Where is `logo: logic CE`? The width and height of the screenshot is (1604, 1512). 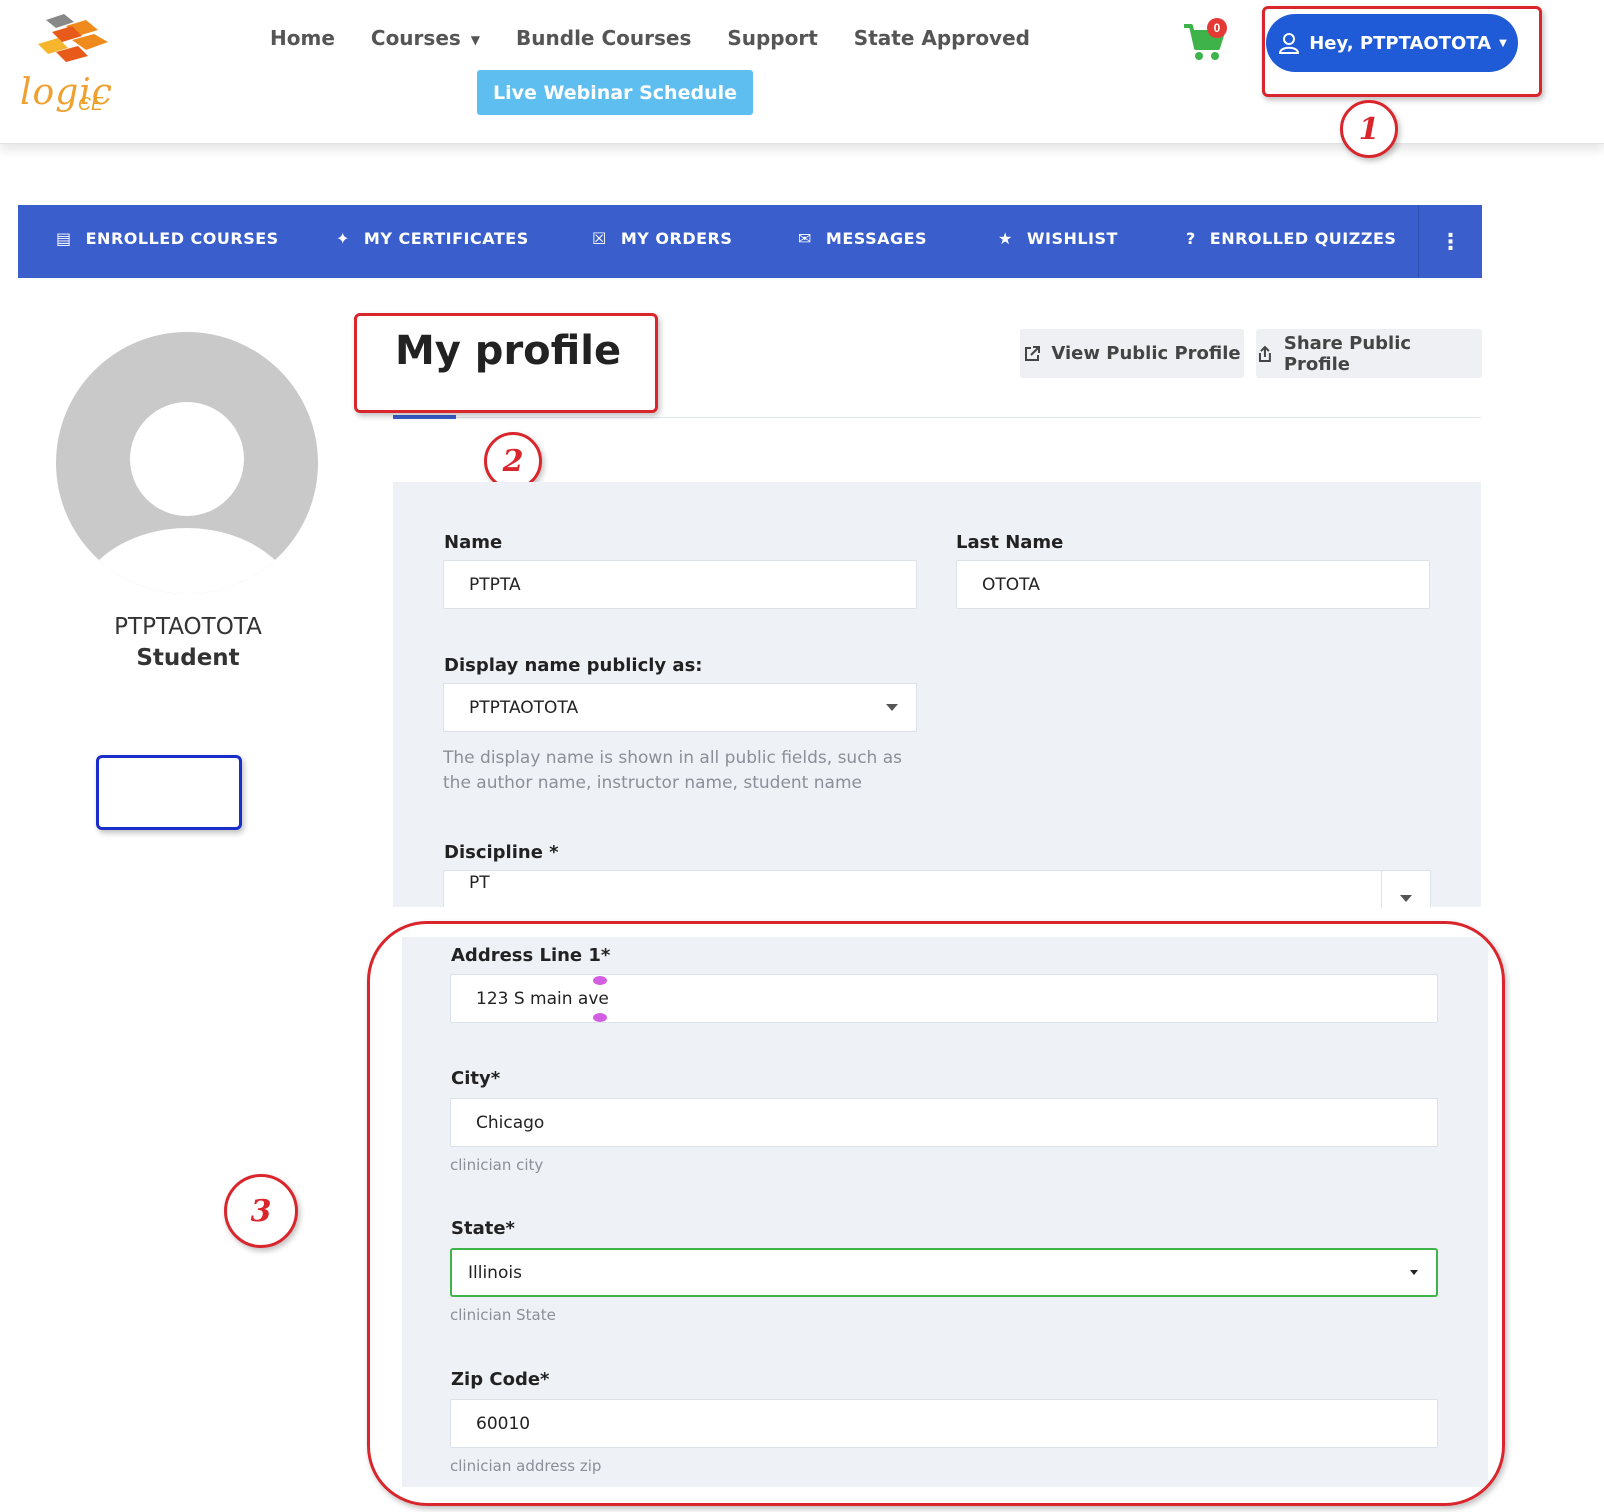 logo: logic CE is located at coordinates (66, 64).